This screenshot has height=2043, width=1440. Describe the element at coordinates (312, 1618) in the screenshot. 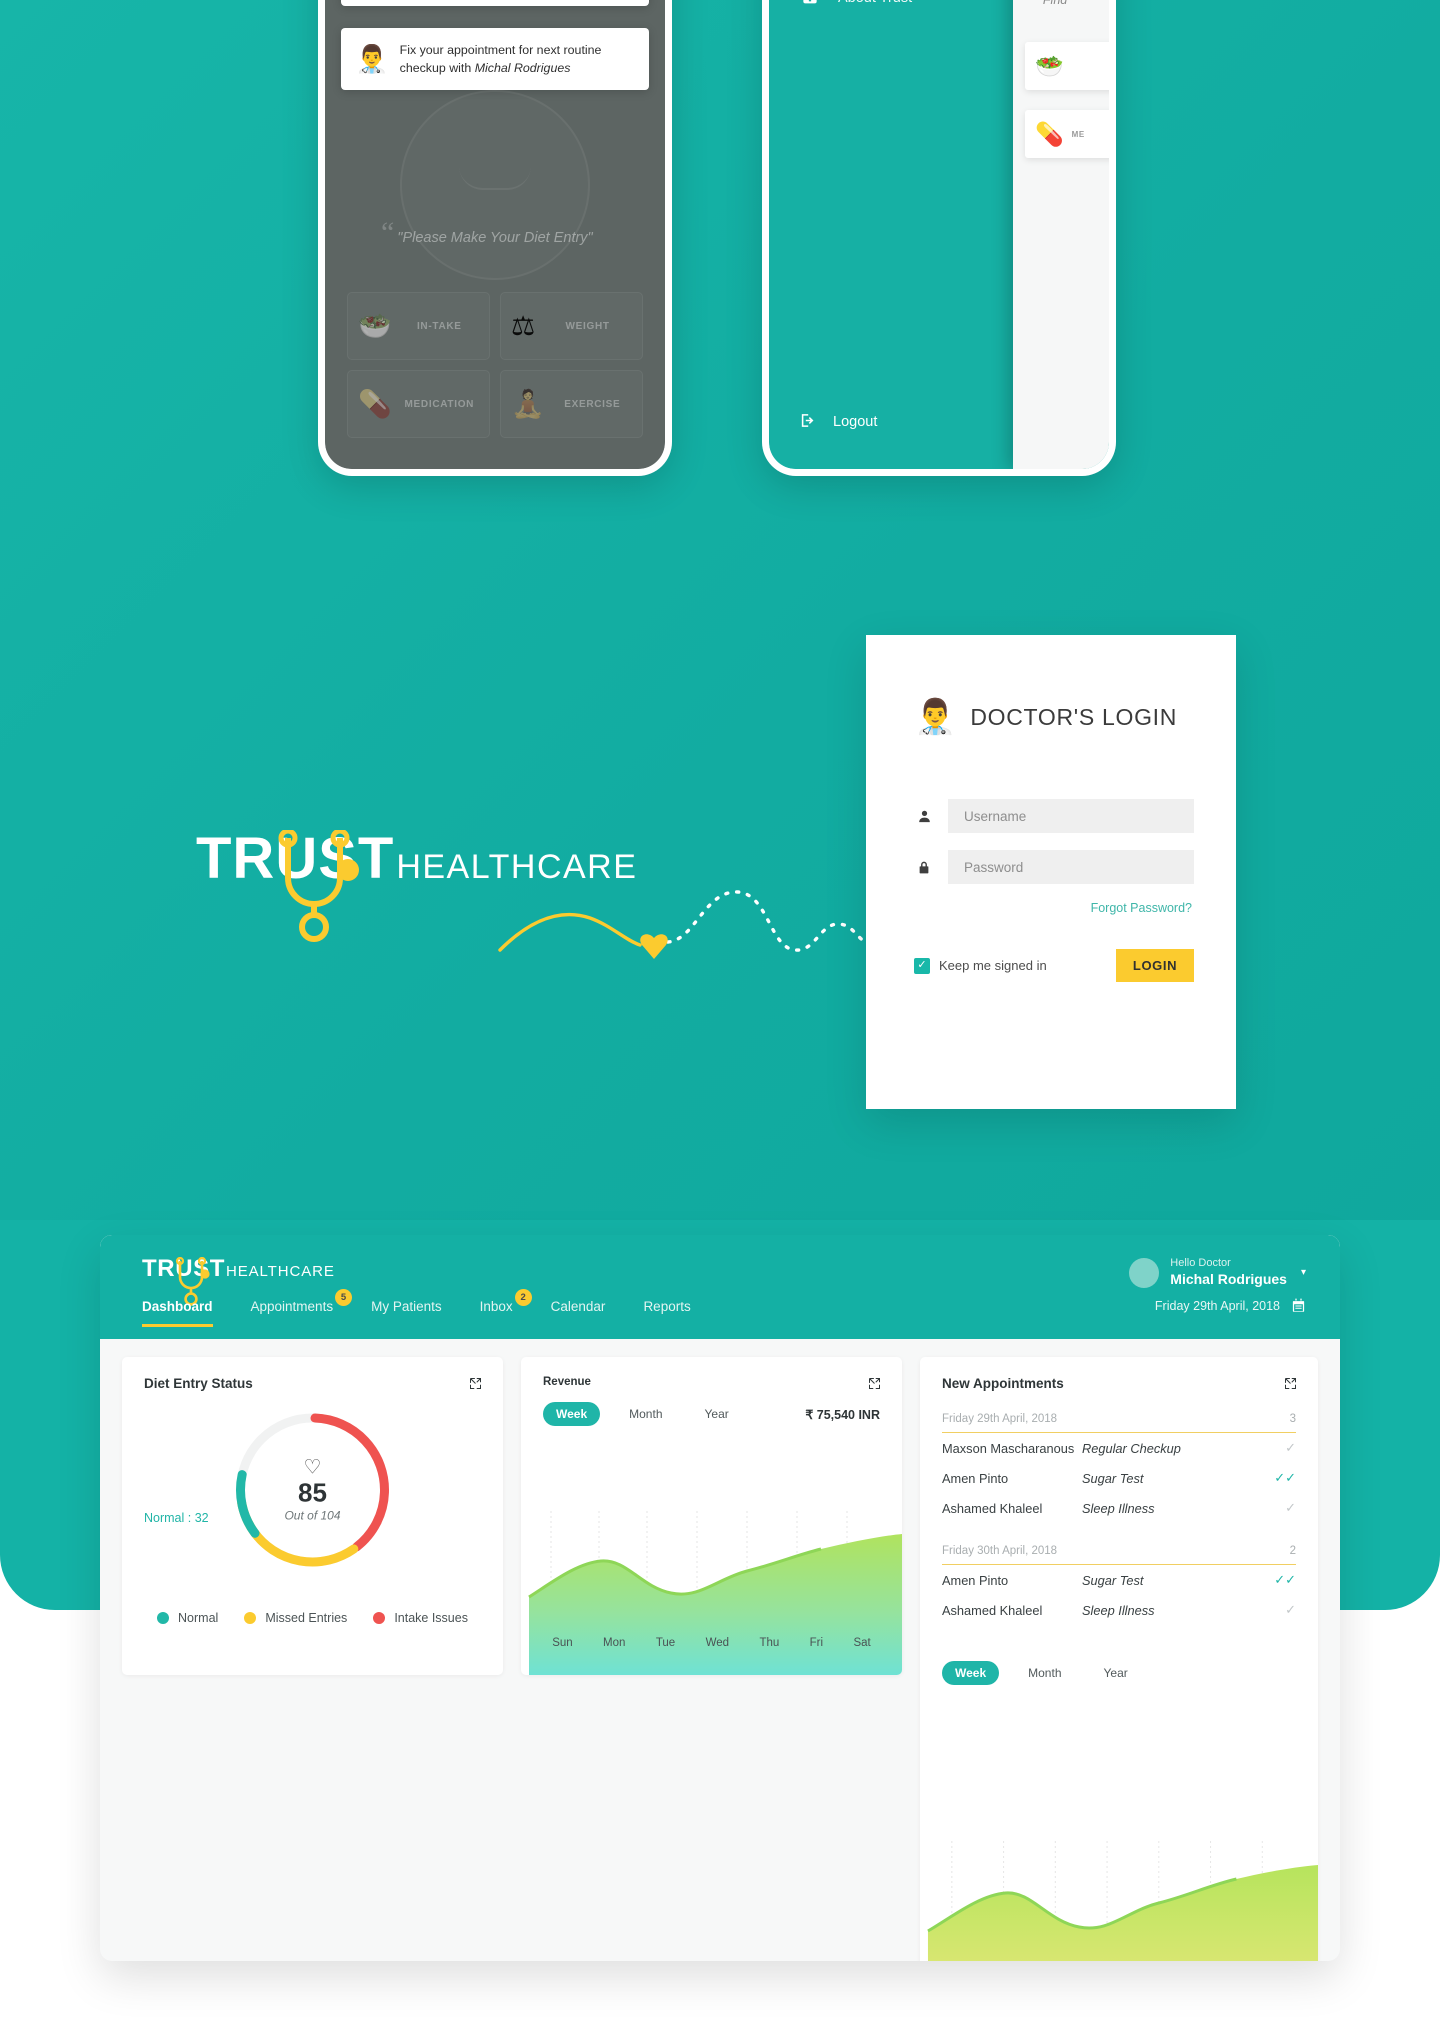

I see `diet-legend: Normal Missed Entries Intake Issues` at that location.